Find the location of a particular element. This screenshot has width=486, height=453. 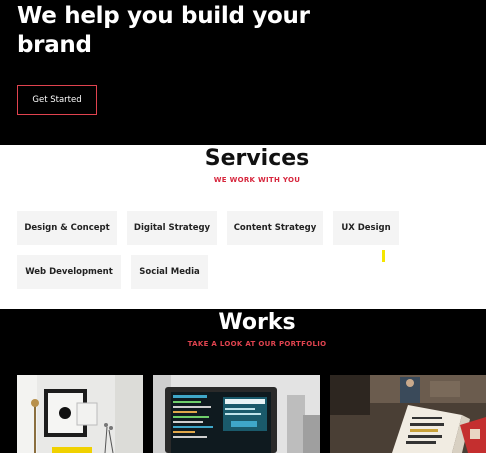

service-chip-web-development: Web Development is located at coordinates (69, 272).